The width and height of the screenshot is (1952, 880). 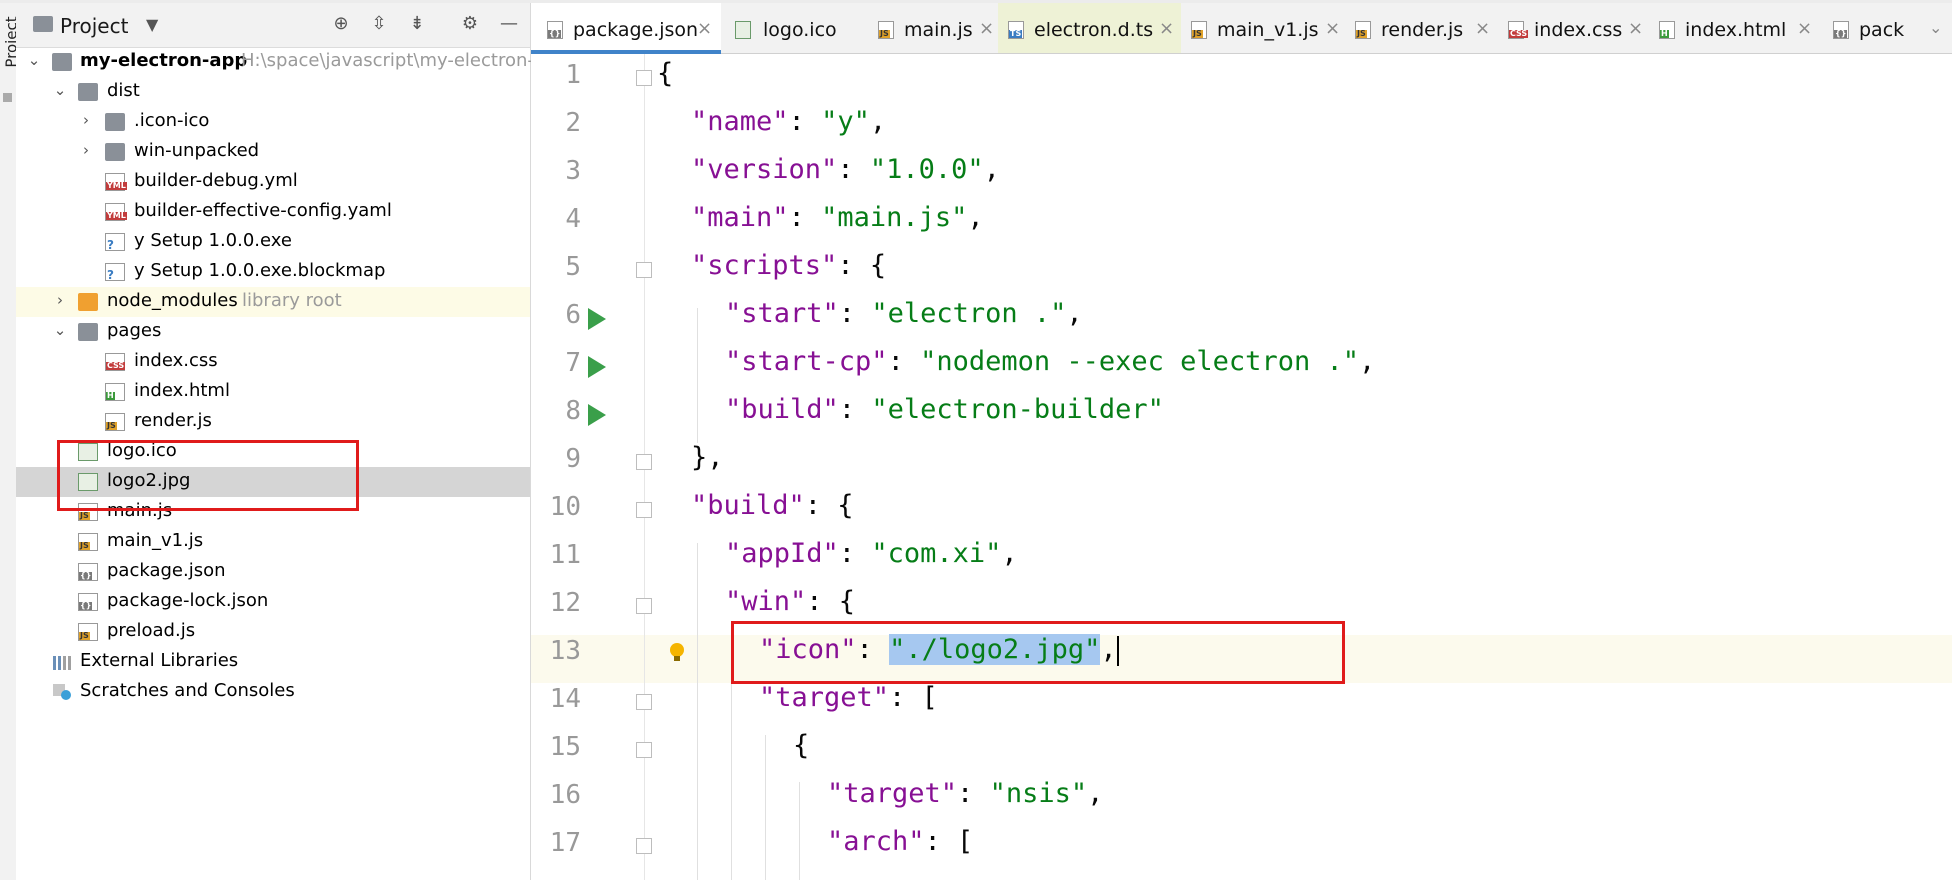 I want to click on tree-item-dist: ⌄ dist, so click(x=273, y=92).